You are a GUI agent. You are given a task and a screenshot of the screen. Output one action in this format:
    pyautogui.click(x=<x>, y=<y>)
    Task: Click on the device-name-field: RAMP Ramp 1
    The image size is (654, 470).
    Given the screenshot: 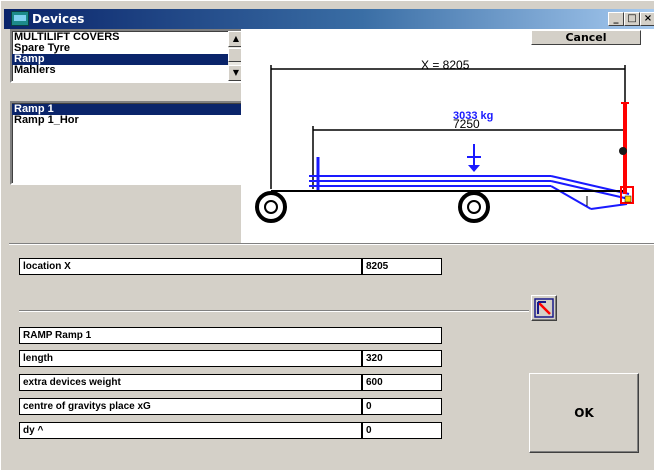 What is the action you would take?
    pyautogui.click(x=230, y=335)
    